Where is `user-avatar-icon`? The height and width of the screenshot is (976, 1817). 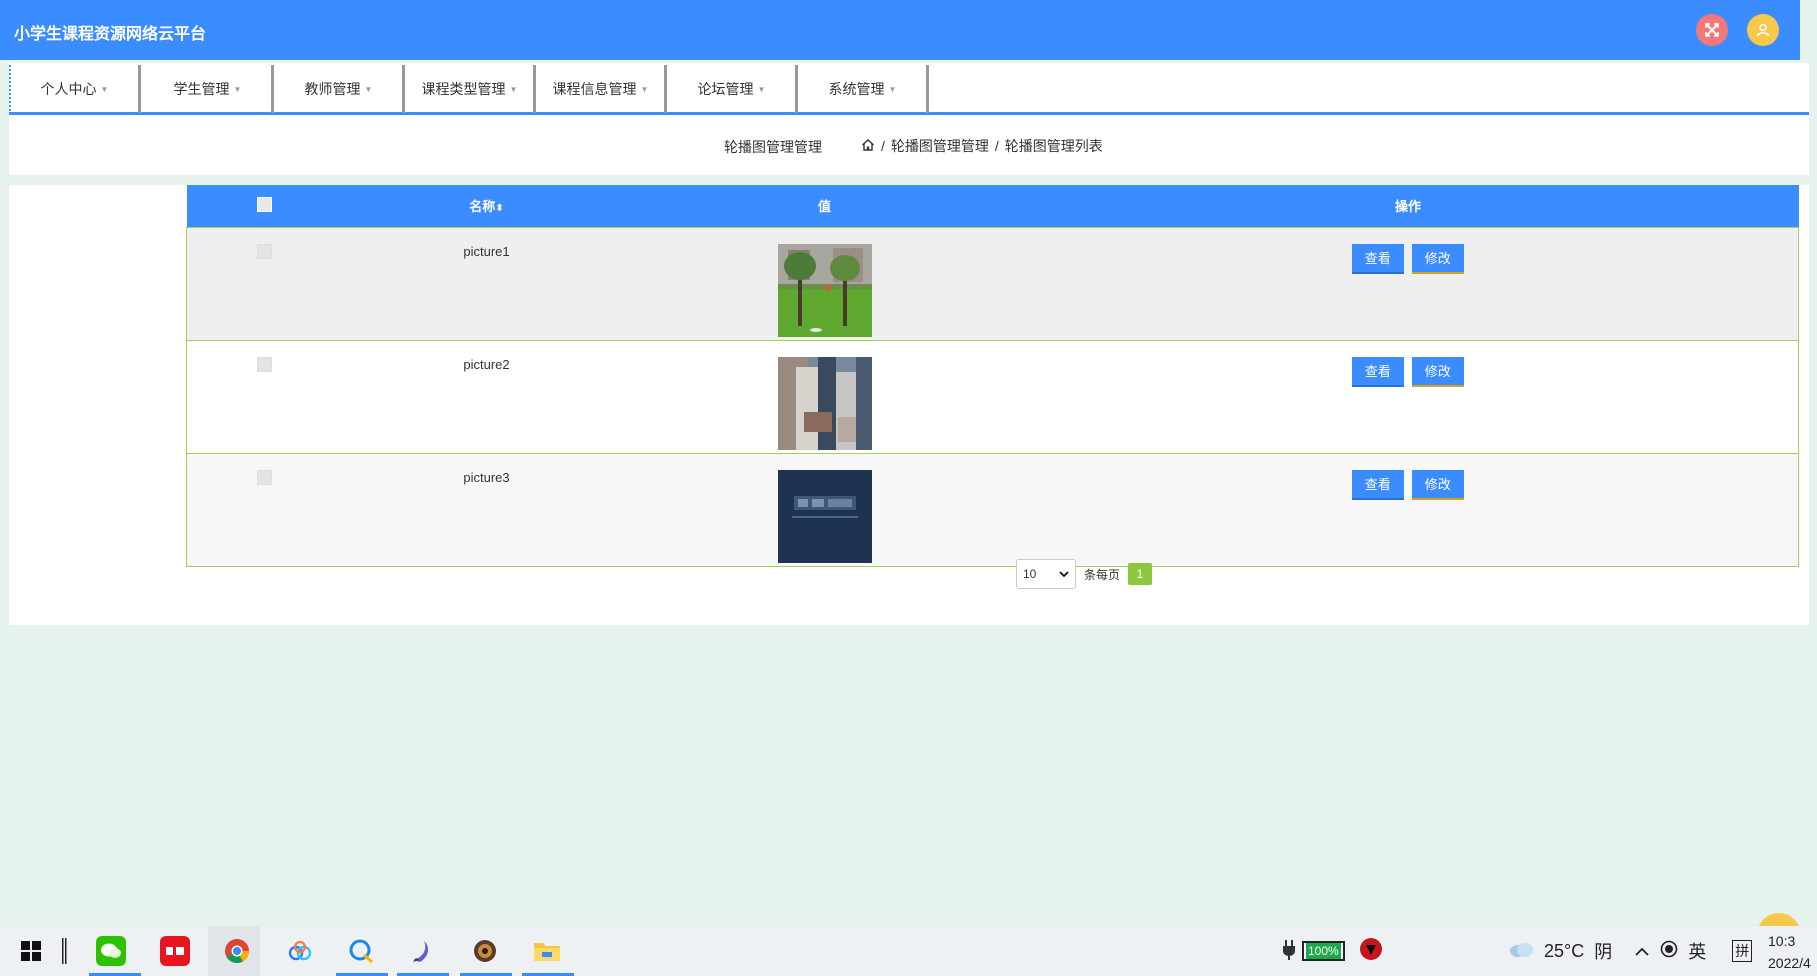
user-avatar-icon is located at coordinates (1763, 30).